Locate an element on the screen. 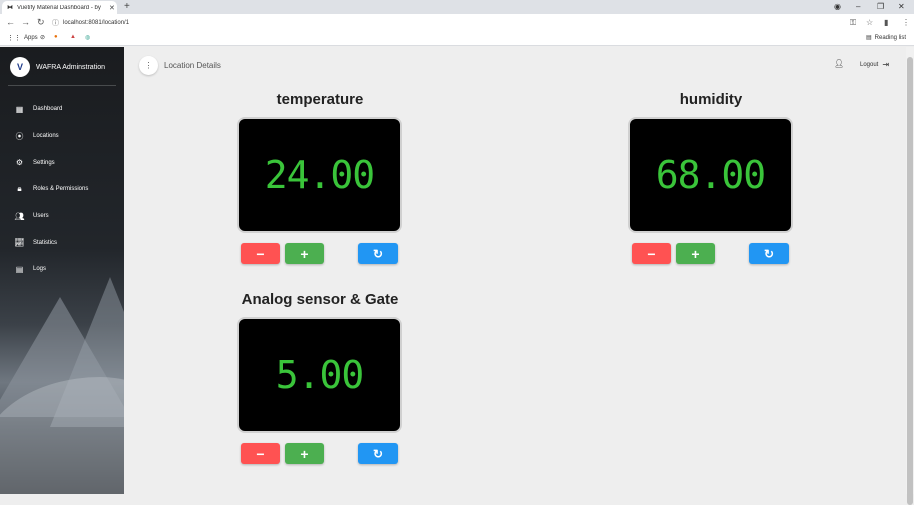 This screenshot has height=505, width=914. logout-icon: ⇥ is located at coordinates (886, 64).